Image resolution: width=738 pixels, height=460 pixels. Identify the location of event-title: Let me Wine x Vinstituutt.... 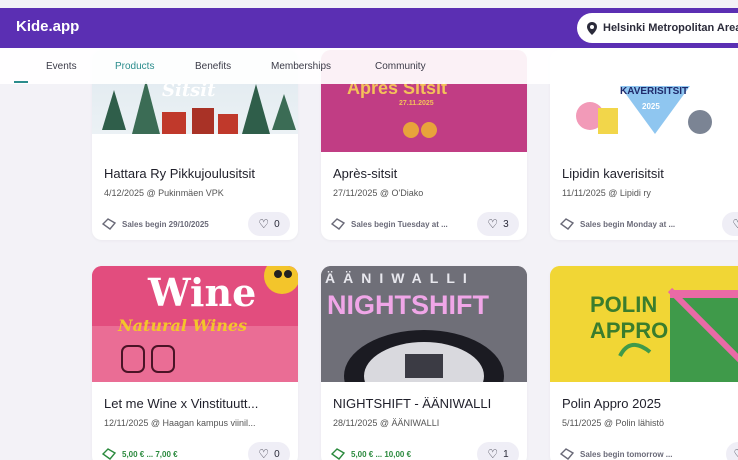
(197, 403).